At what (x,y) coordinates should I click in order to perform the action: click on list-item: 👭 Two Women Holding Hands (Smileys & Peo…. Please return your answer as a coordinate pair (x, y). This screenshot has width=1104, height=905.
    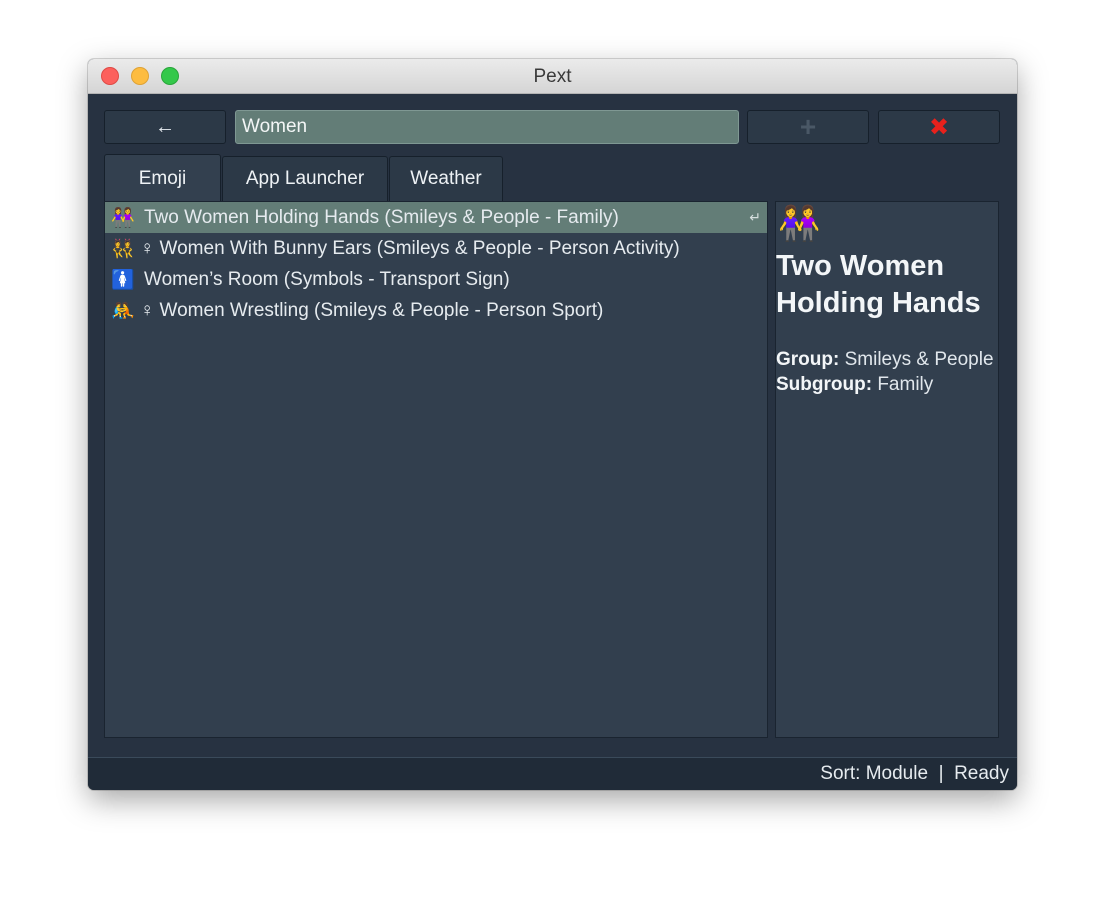
    Looking at the image, I should click on (436, 217).